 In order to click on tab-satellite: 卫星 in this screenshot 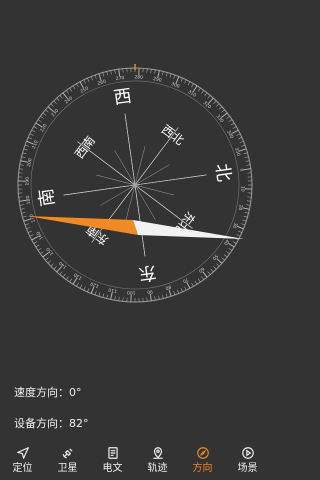, I will do `click(67, 461)`.